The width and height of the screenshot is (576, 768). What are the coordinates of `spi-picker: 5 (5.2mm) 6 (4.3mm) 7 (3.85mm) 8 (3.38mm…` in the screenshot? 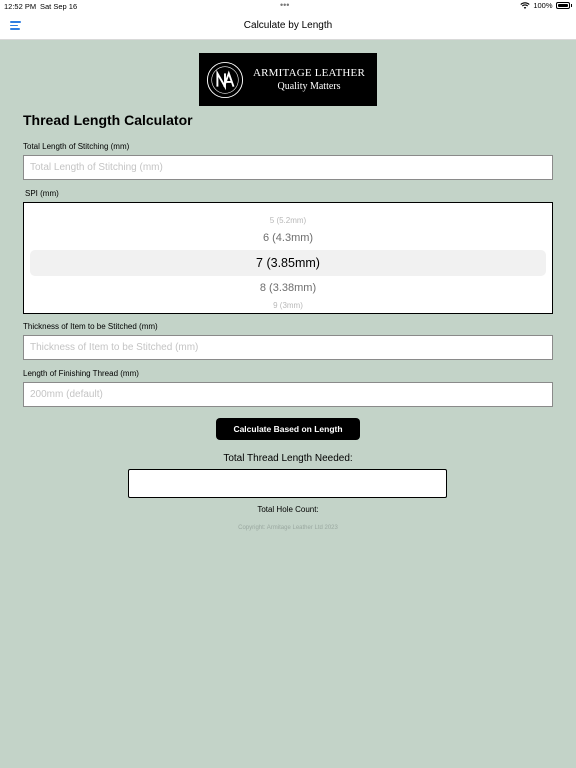 It's located at (288, 258).